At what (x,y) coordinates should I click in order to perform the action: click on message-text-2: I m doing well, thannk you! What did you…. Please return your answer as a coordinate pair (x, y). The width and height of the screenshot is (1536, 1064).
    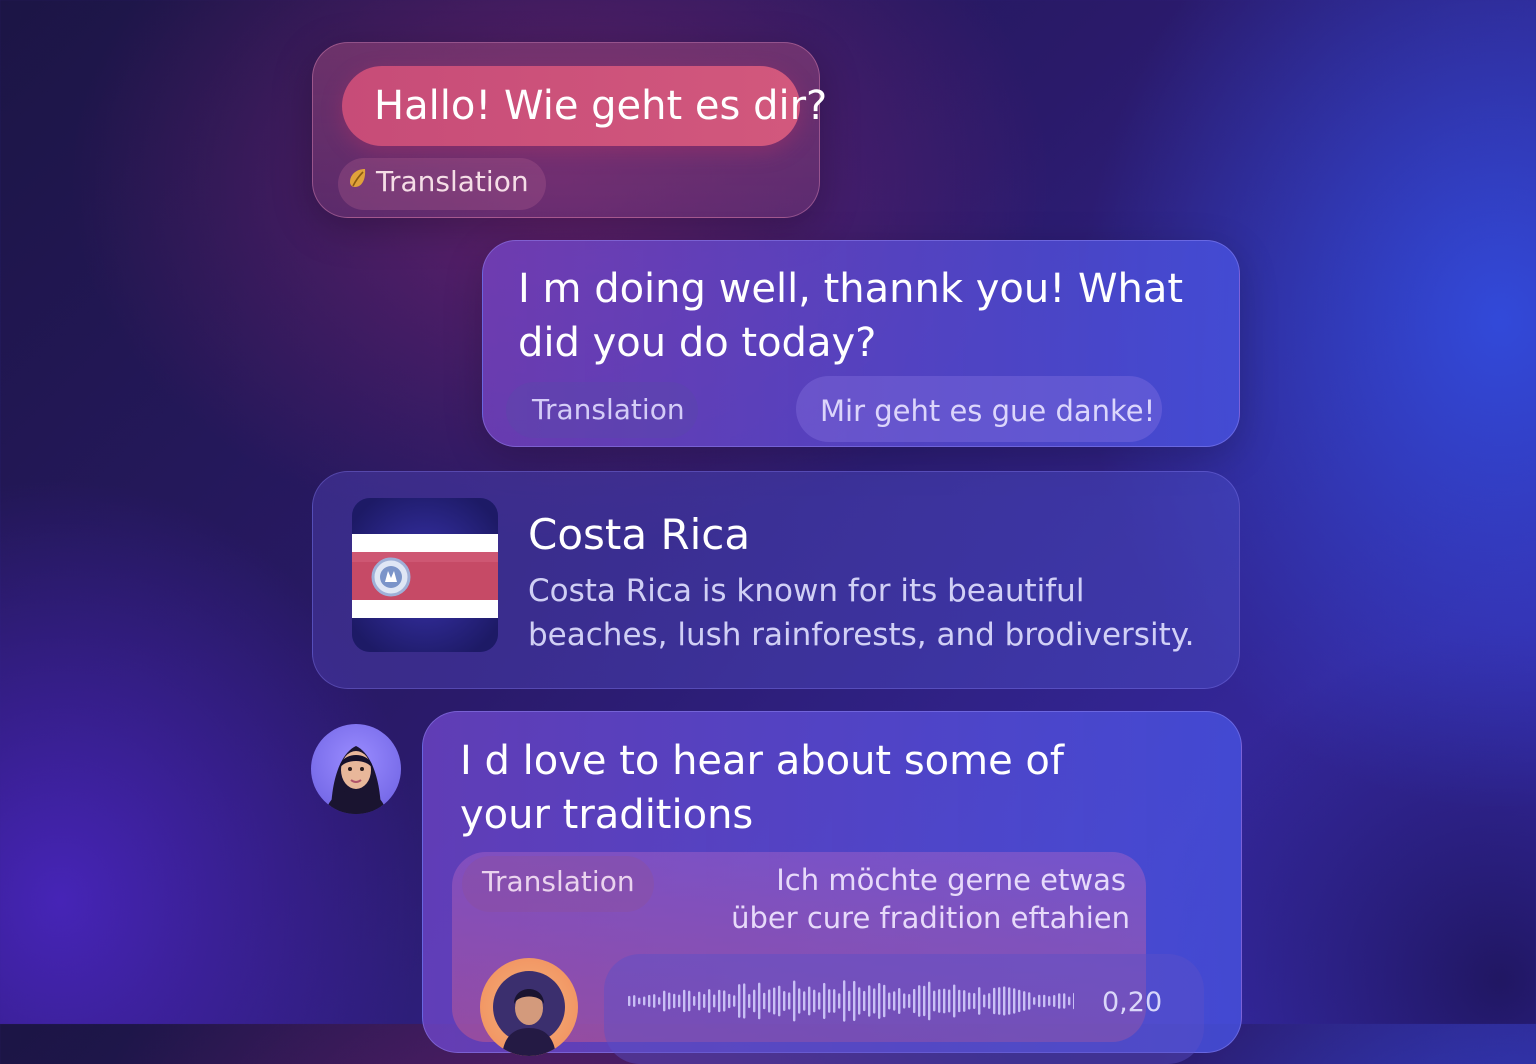
    Looking at the image, I should click on (851, 316).